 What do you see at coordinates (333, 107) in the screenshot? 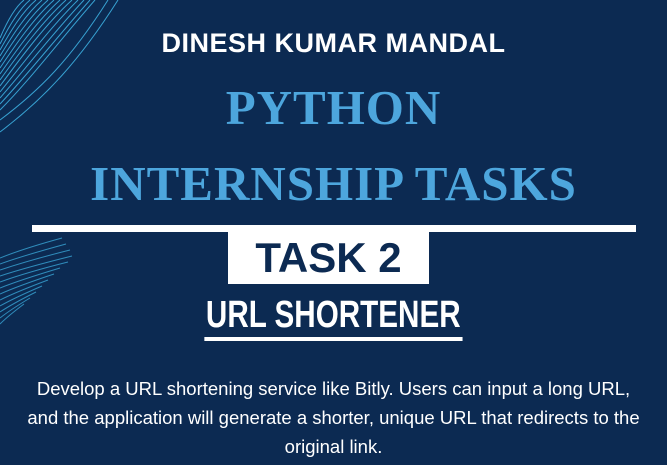
I see `headline-line-1: PYTHON` at bounding box center [333, 107].